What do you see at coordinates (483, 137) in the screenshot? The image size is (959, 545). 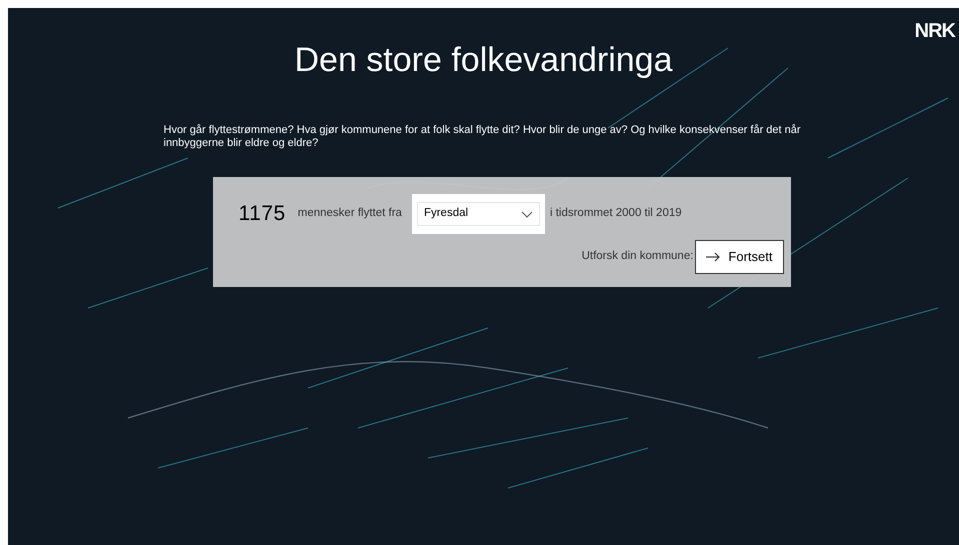 I see `intro-paragraph: Hvor går flyttestrømmene? Hva gjør kommunene for at folk skal flytte dit? Hvor blir de unge av? Og hvilke konsekvenser får det når innbyggerne blir eldre og eldre?` at bounding box center [483, 137].